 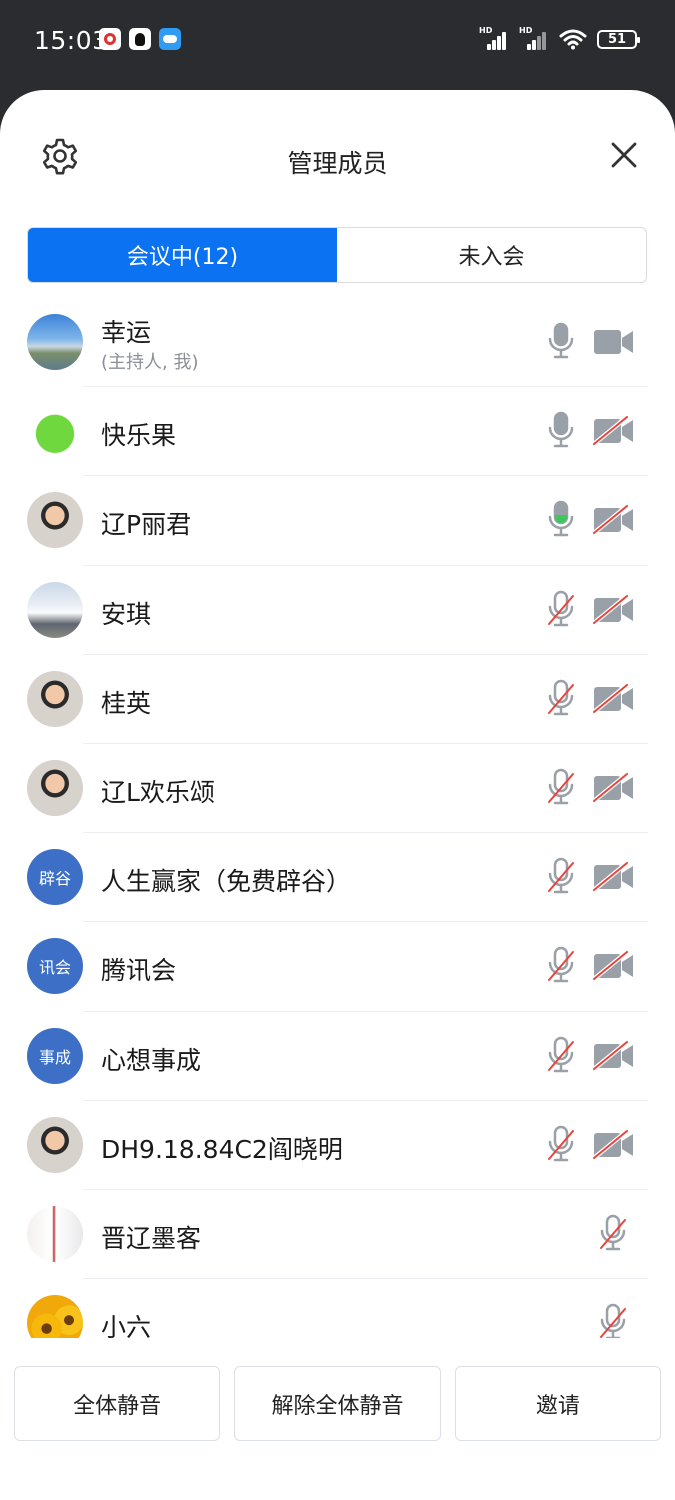 I want to click on action-bar: 全体静音 解除全体静音 邀请, so click(x=337, y=1403).